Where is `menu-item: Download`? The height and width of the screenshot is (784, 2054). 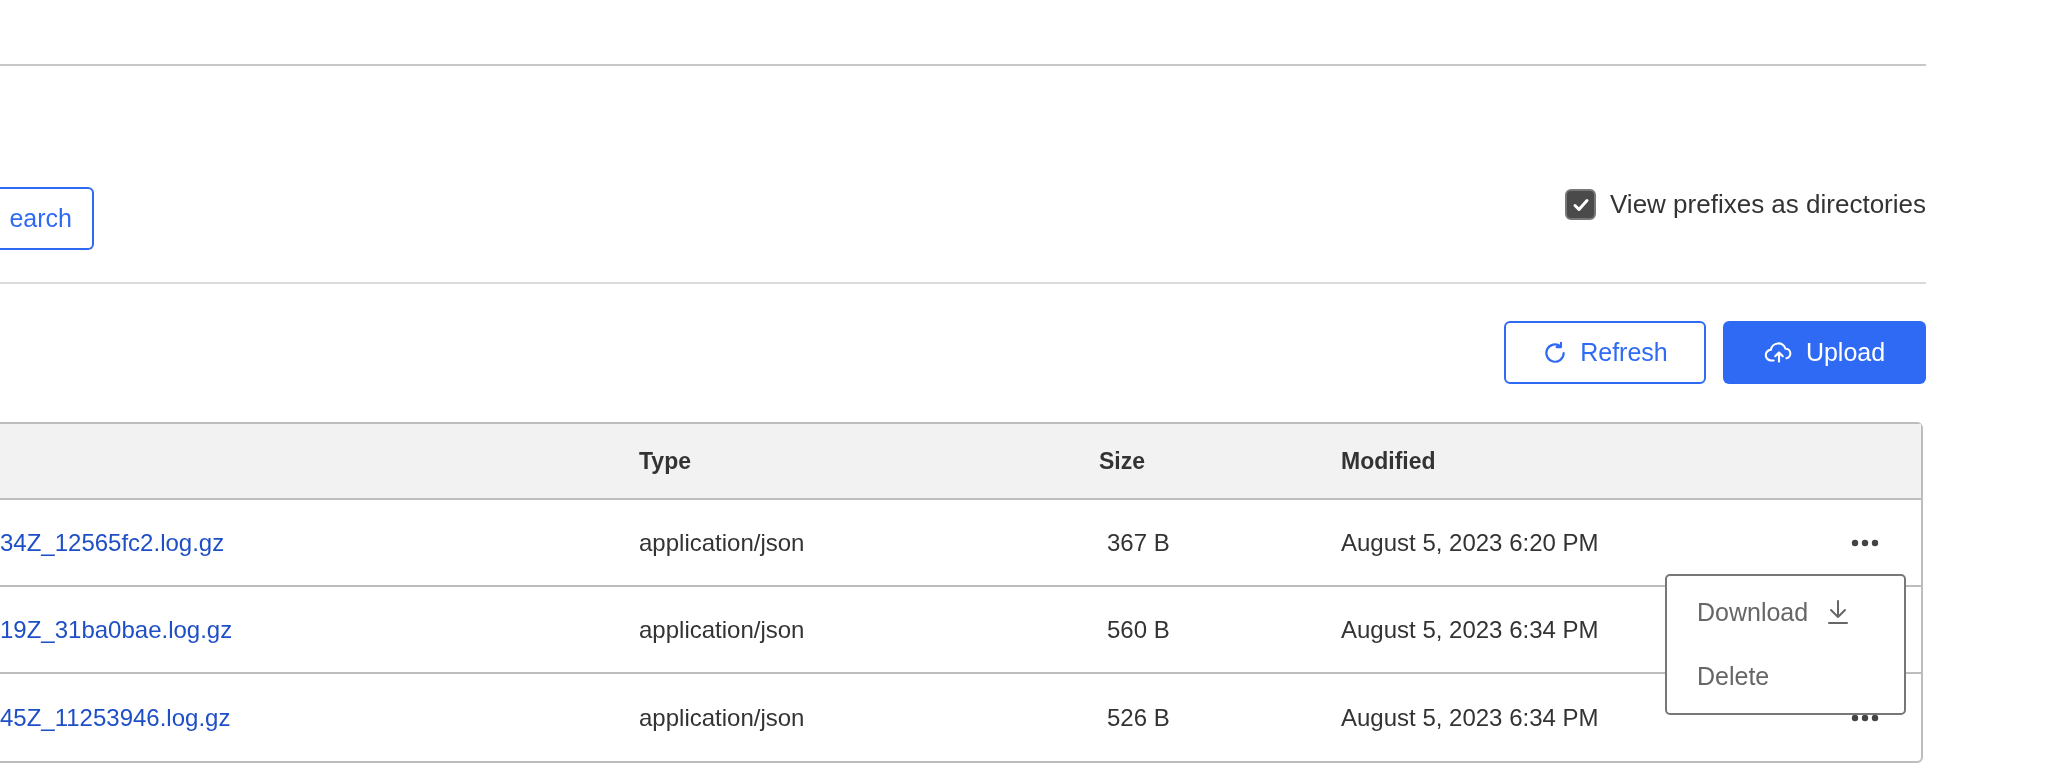 menu-item: Download is located at coordinates (1785, 612).